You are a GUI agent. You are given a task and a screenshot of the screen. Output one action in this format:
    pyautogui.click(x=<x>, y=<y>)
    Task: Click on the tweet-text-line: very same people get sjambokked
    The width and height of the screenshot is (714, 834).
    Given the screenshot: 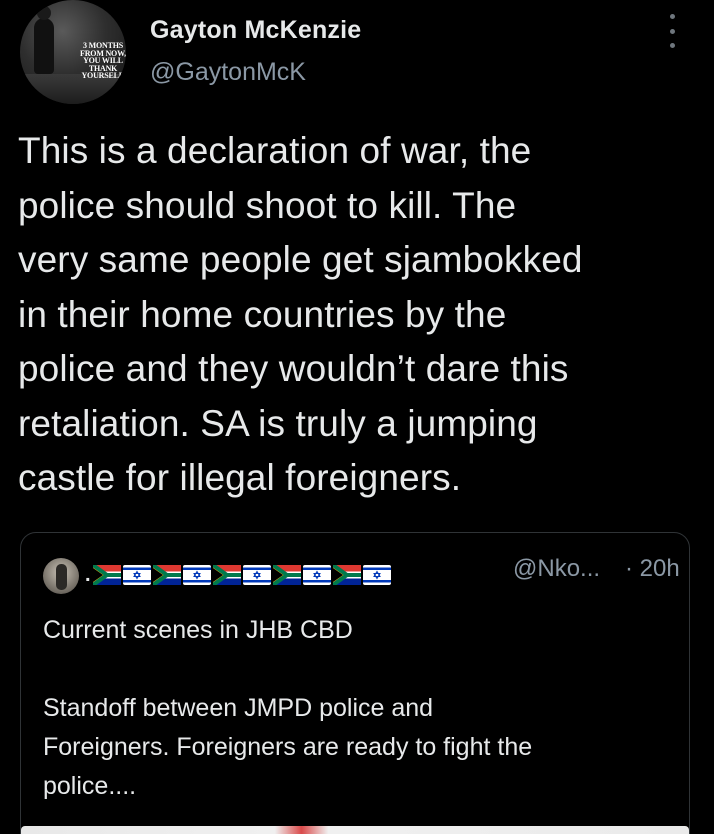 What is the action you would take?
    pyautogui.click(x=300, y=259)
    